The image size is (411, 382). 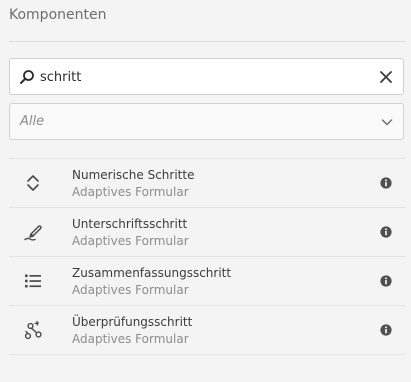 What do you see at coordinates (130, 224) in the screenshot?
I see `component-name: Unterschriftsschritt` at bounding box center [130, 224].